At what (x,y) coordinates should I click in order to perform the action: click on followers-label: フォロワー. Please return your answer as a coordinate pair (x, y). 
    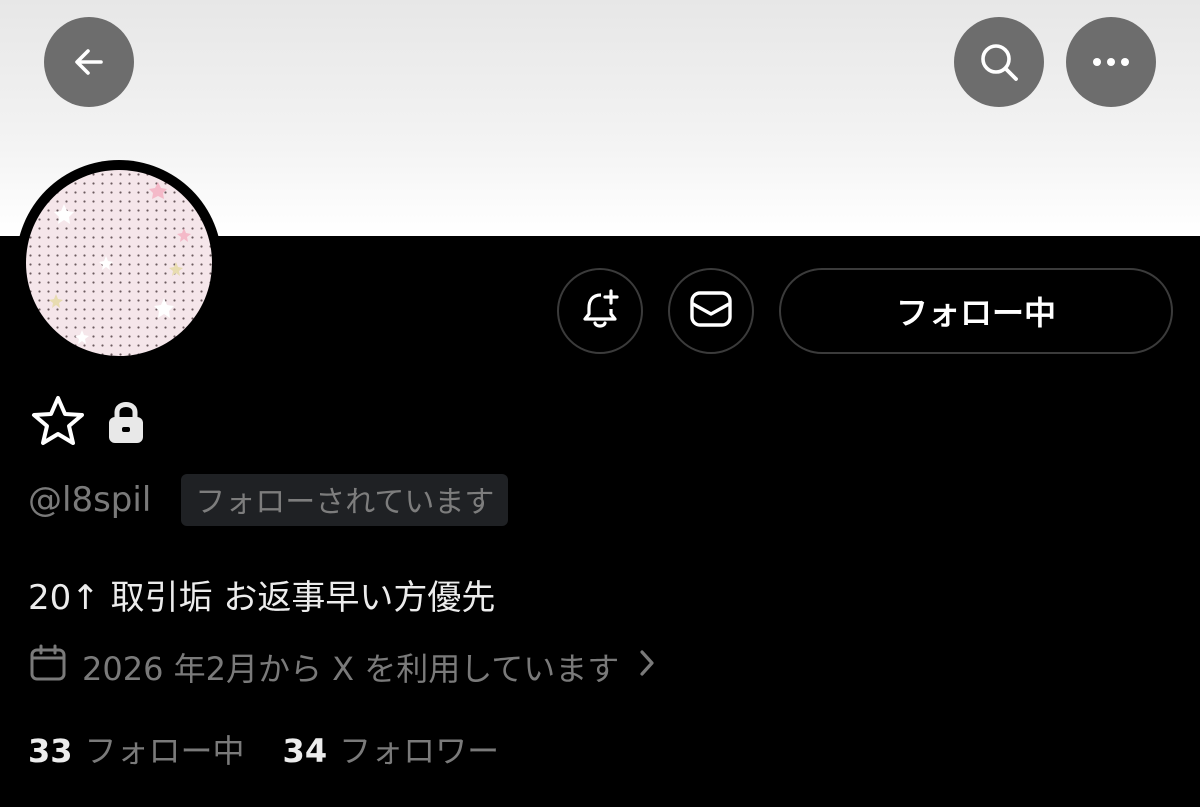
    Looking at the image, I should click on (419, 751).